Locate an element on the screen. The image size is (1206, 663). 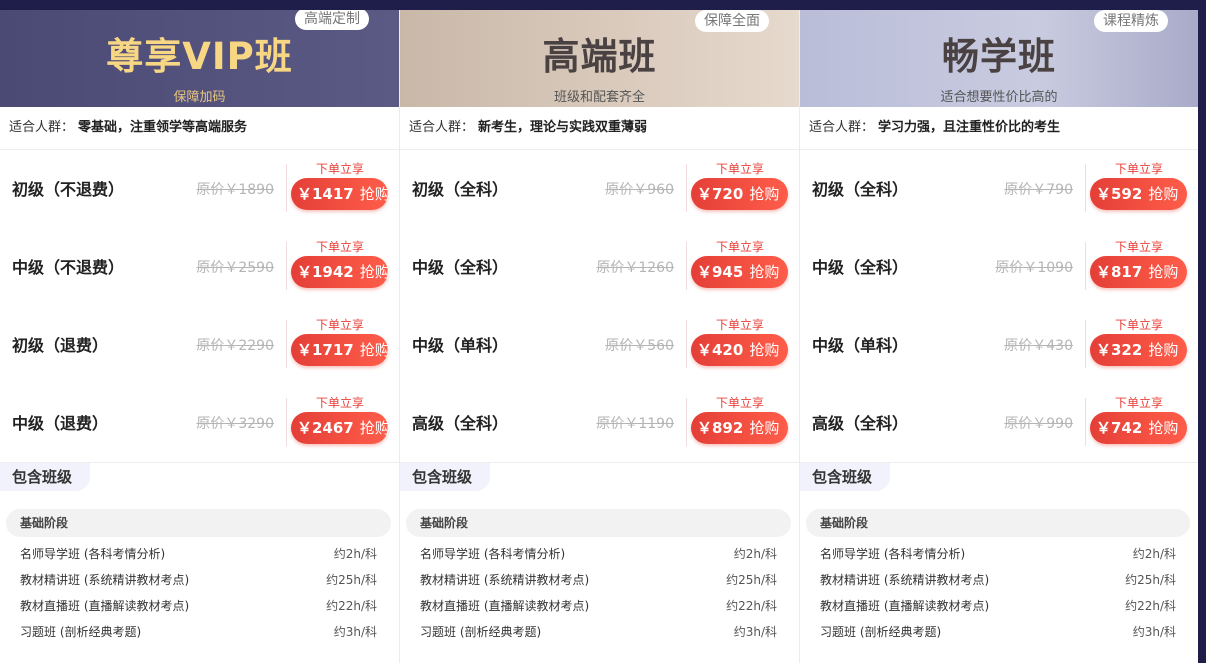
original-price: 原价￥1890 is located at coordinates (235, 190).